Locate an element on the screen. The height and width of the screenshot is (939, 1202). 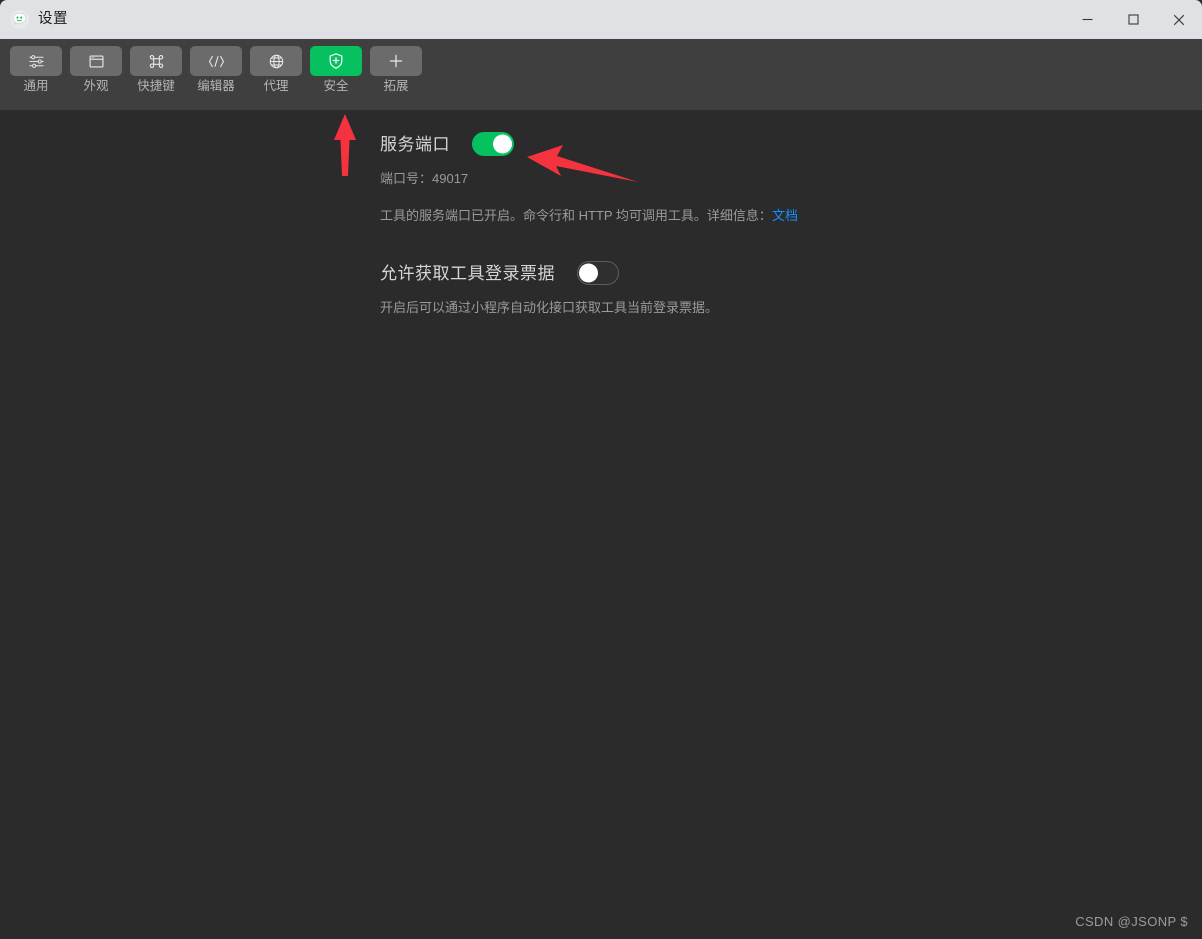
maximize-button is located at coordinates (1133, 19).